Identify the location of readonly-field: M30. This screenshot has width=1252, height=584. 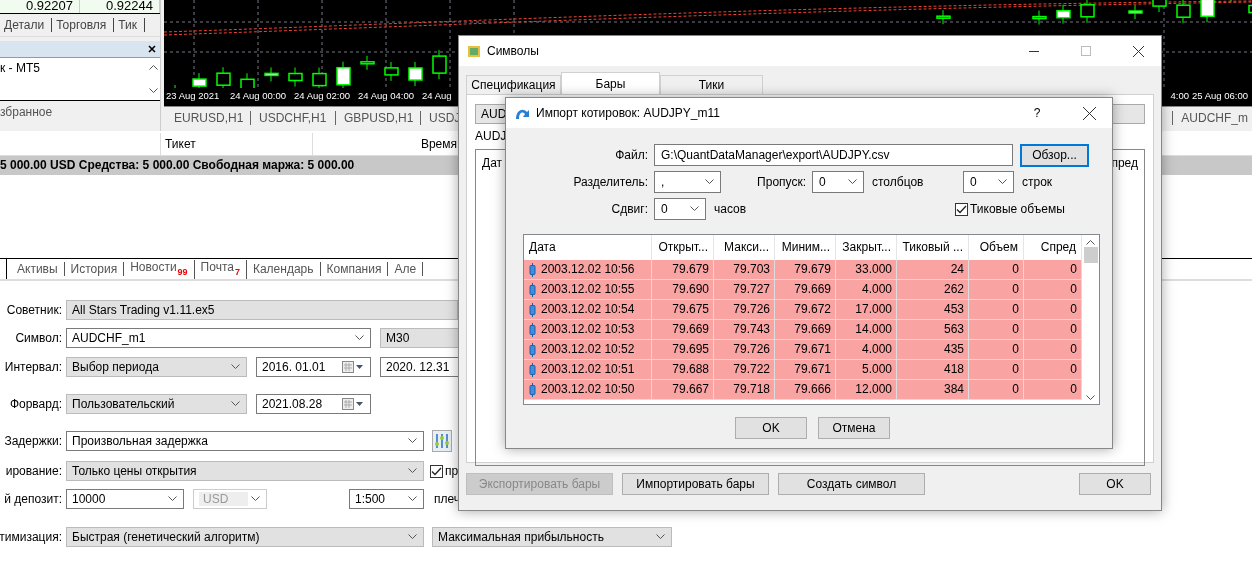
(420, 338).